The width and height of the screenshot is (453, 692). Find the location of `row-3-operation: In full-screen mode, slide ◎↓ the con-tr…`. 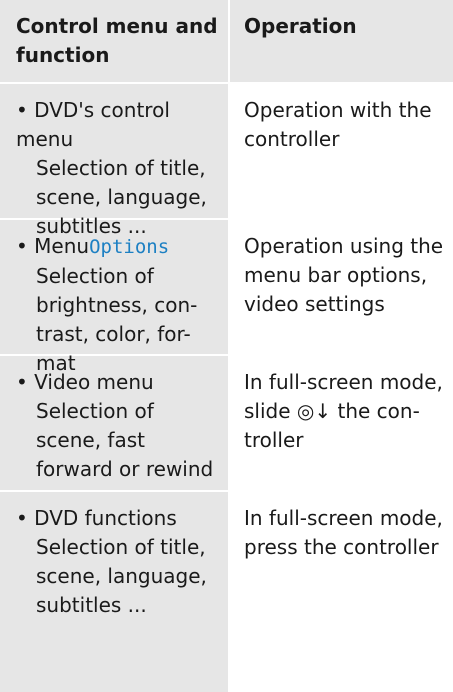

row-3-operation: In full-screen mode, slide ◎↓ the con-tr… is located at coordinates (345, 411).